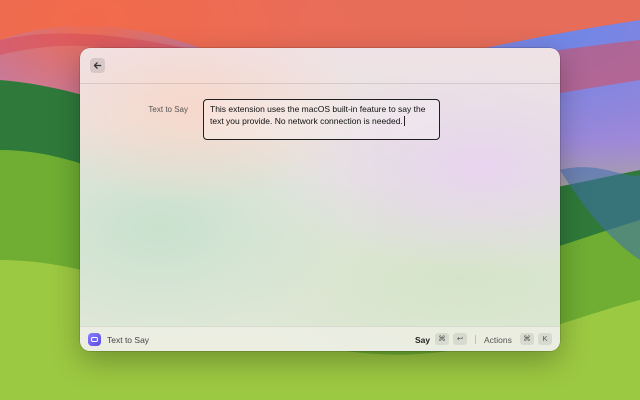  What do you see at coordinates (527, 339) in the screenshot?
I see `command-key-hint-2: ⌘` at bounding box center [527, 339].